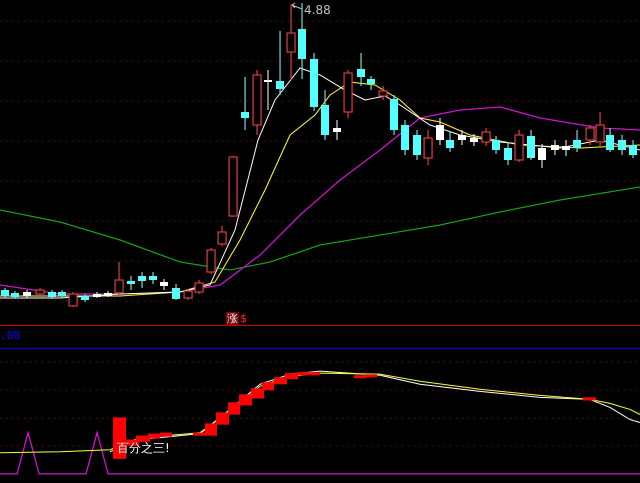  Describe the element at coordinates (232, 318) in the screenshot. I see `signal-badge: 涨` at that location.